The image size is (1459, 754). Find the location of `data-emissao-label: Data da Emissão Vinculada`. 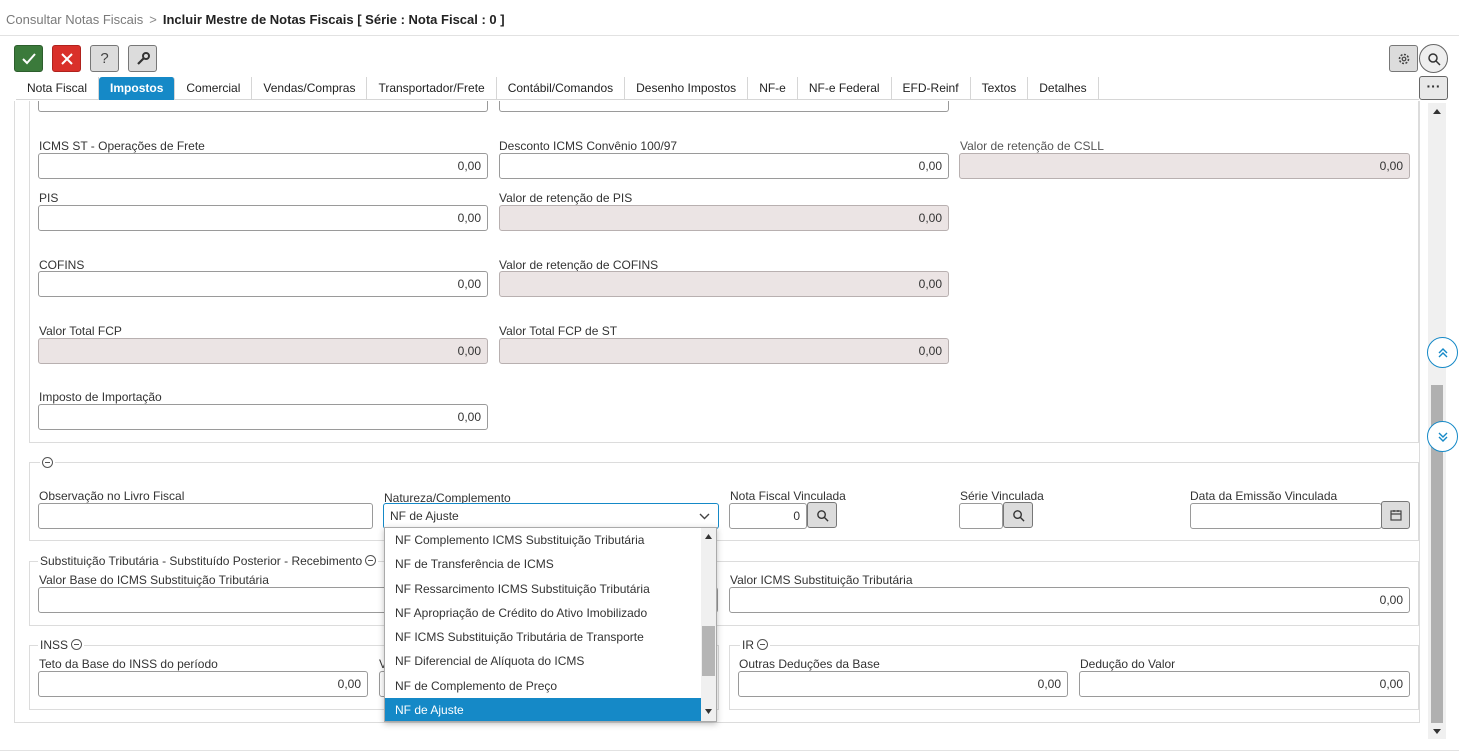

data-emissao-label: Data da Emissão Vinculada is located at coordinates (1264, 496).